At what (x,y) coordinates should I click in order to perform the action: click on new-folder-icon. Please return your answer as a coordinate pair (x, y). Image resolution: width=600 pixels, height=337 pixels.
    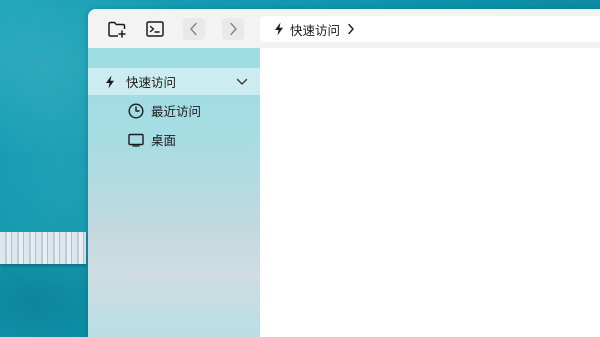
    Looking at the image, I should click on (117, 29).